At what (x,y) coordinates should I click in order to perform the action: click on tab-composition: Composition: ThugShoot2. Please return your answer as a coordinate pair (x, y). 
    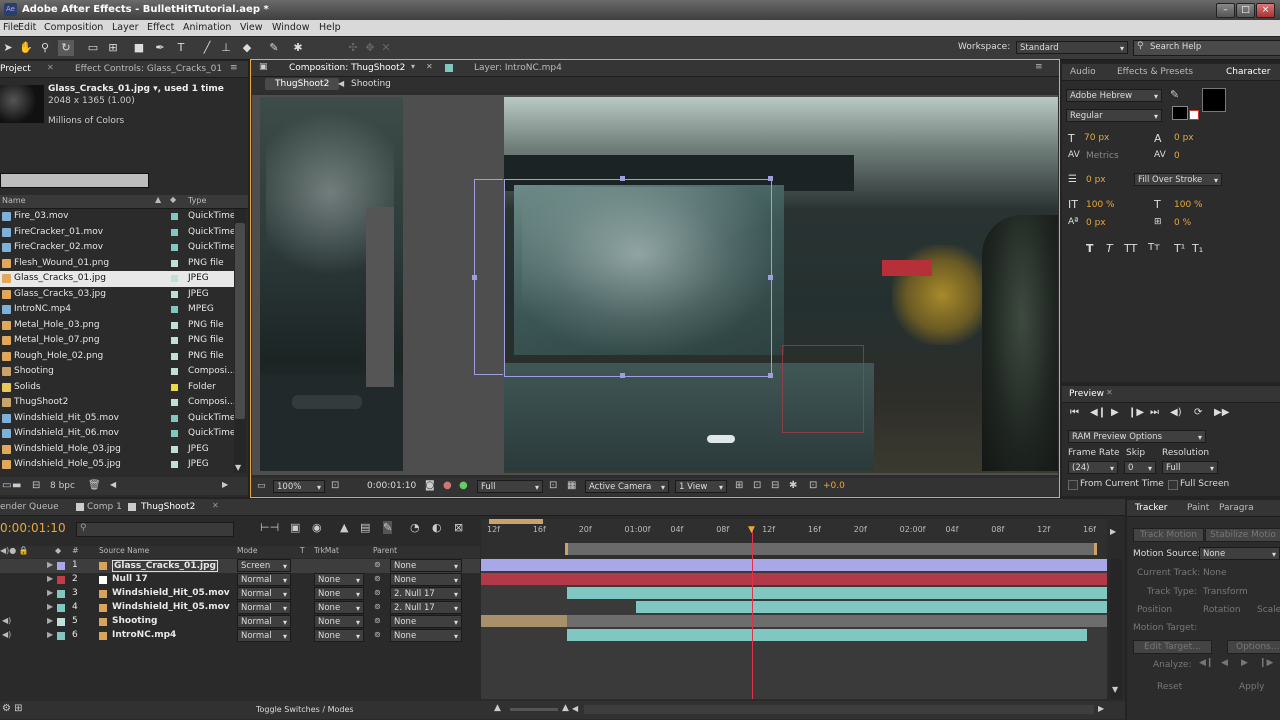
    Looking at the image, I should click on (347, 68).